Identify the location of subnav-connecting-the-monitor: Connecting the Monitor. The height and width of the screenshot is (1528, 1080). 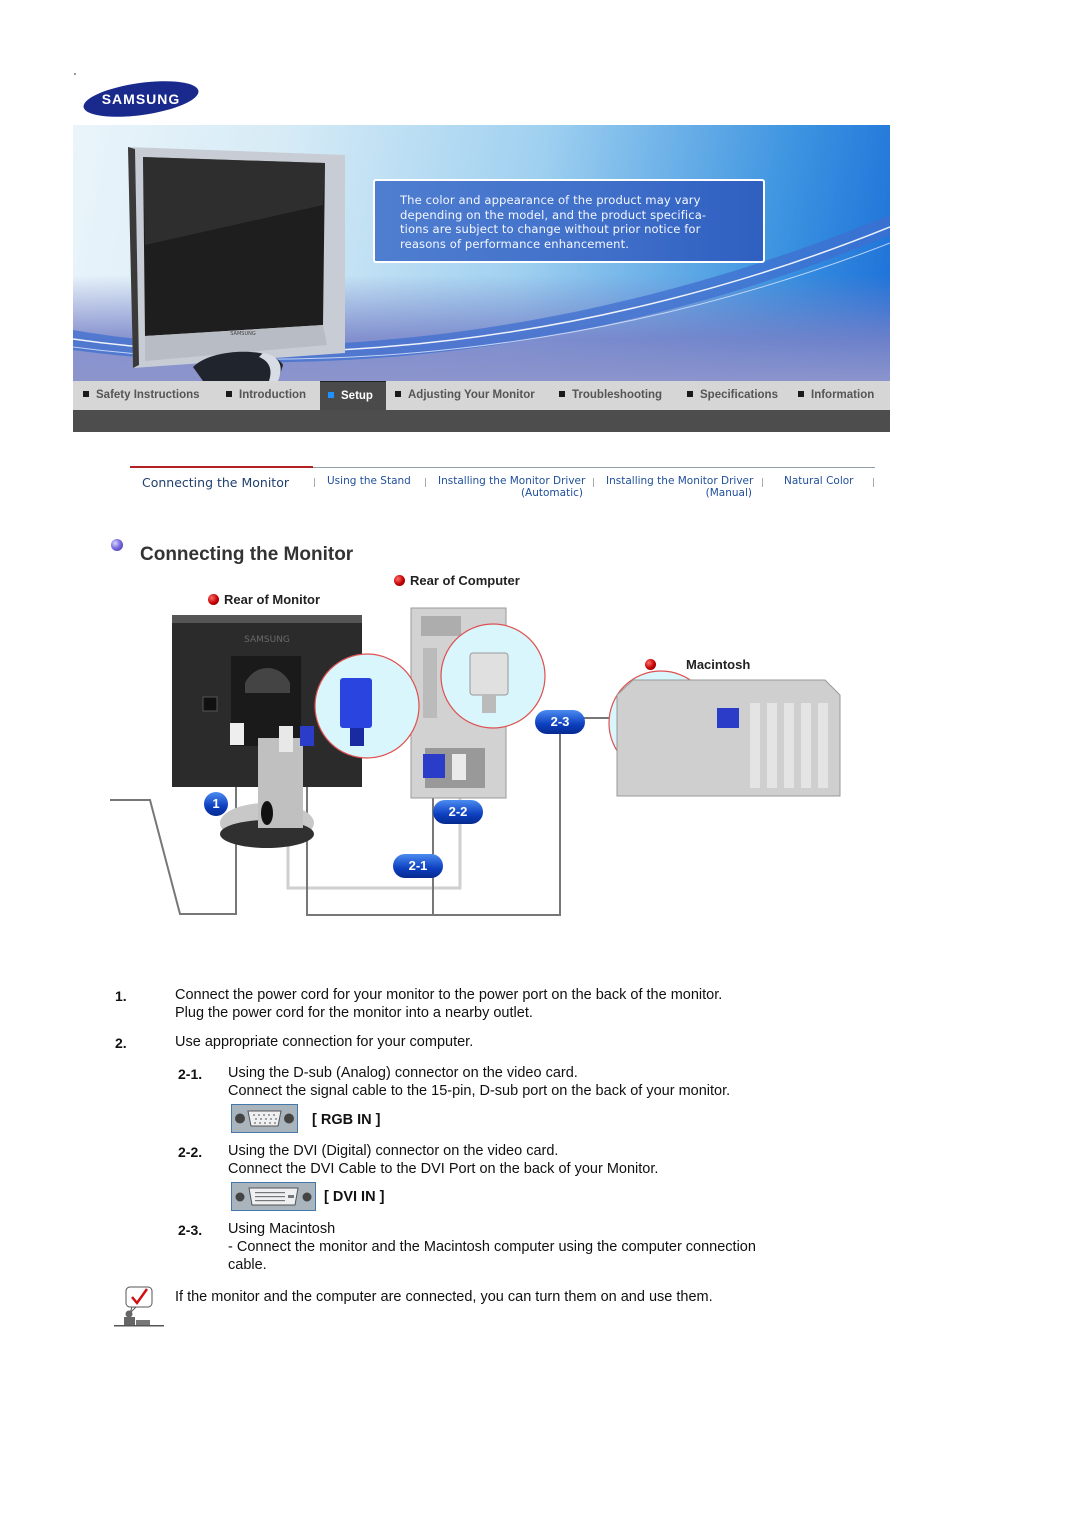
(215, 482).